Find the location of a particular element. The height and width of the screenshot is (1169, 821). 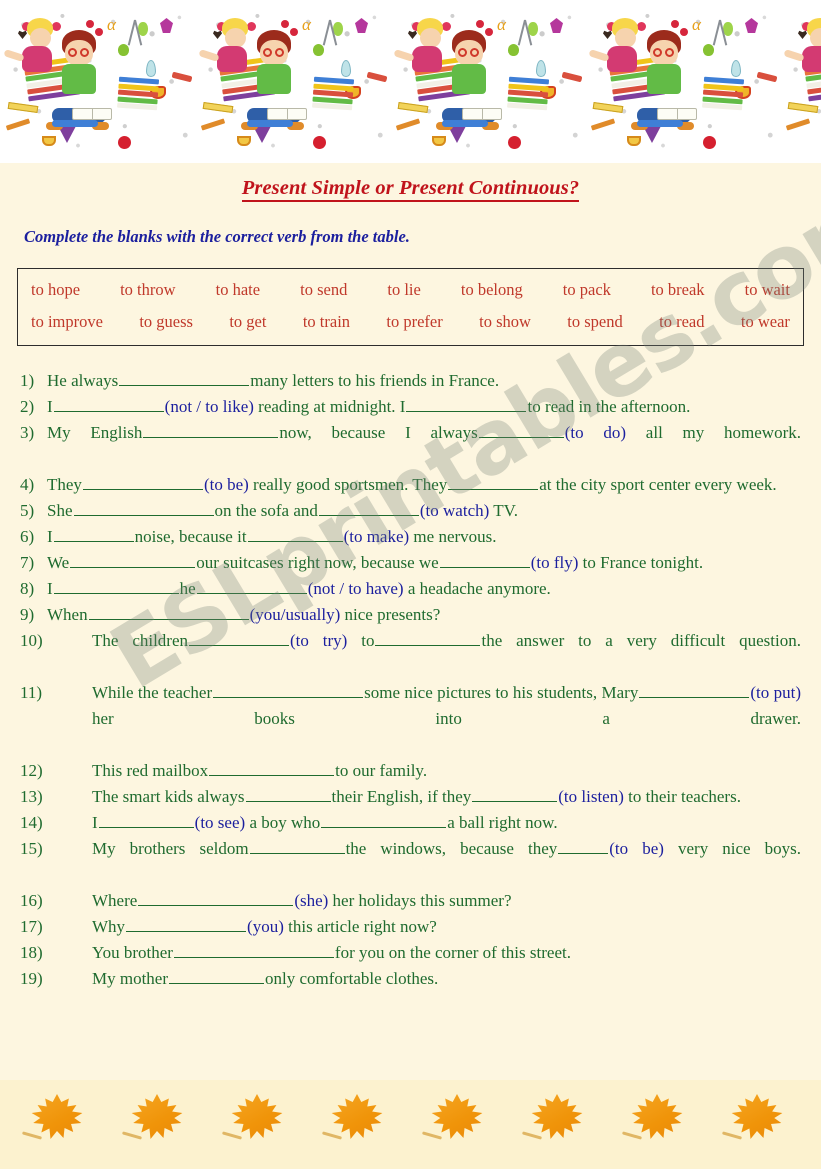

verb-bank-item: to guess is located at coordinates (166, 321).